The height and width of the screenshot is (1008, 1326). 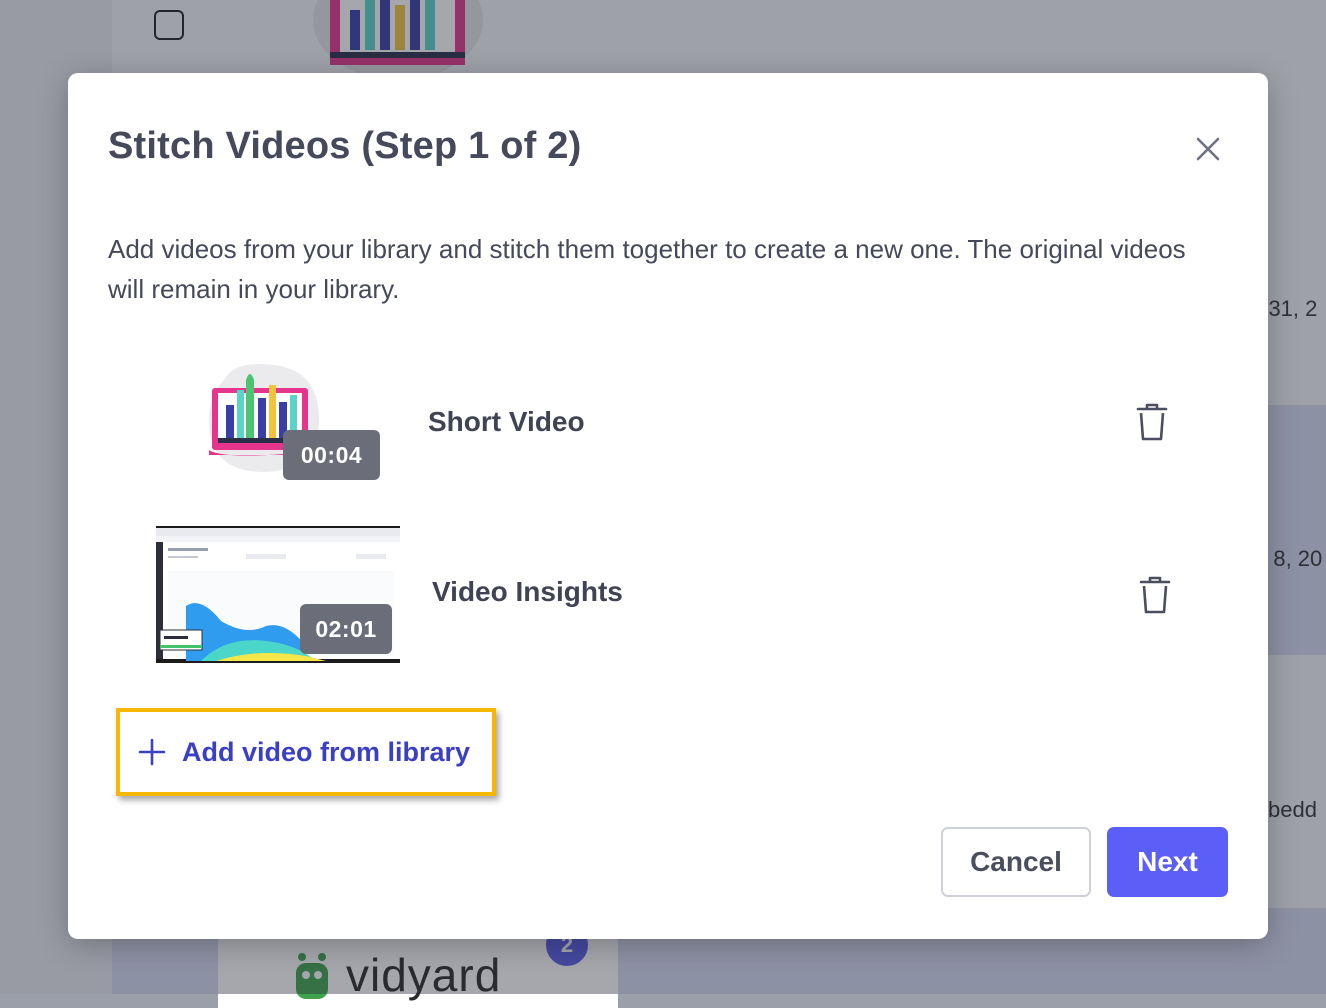 I want to click on video-duration-badge: 00:04, so click(x=331, y=455).